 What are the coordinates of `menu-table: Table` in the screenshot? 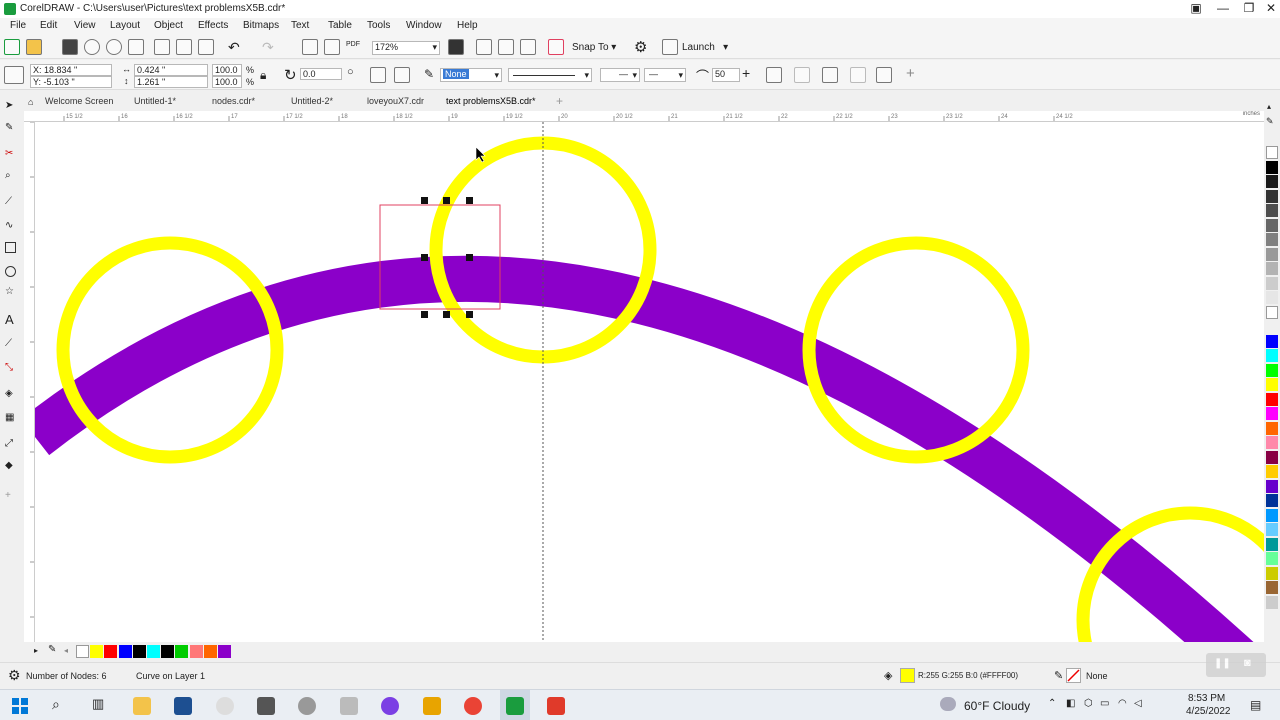 It's located at (340, 25).